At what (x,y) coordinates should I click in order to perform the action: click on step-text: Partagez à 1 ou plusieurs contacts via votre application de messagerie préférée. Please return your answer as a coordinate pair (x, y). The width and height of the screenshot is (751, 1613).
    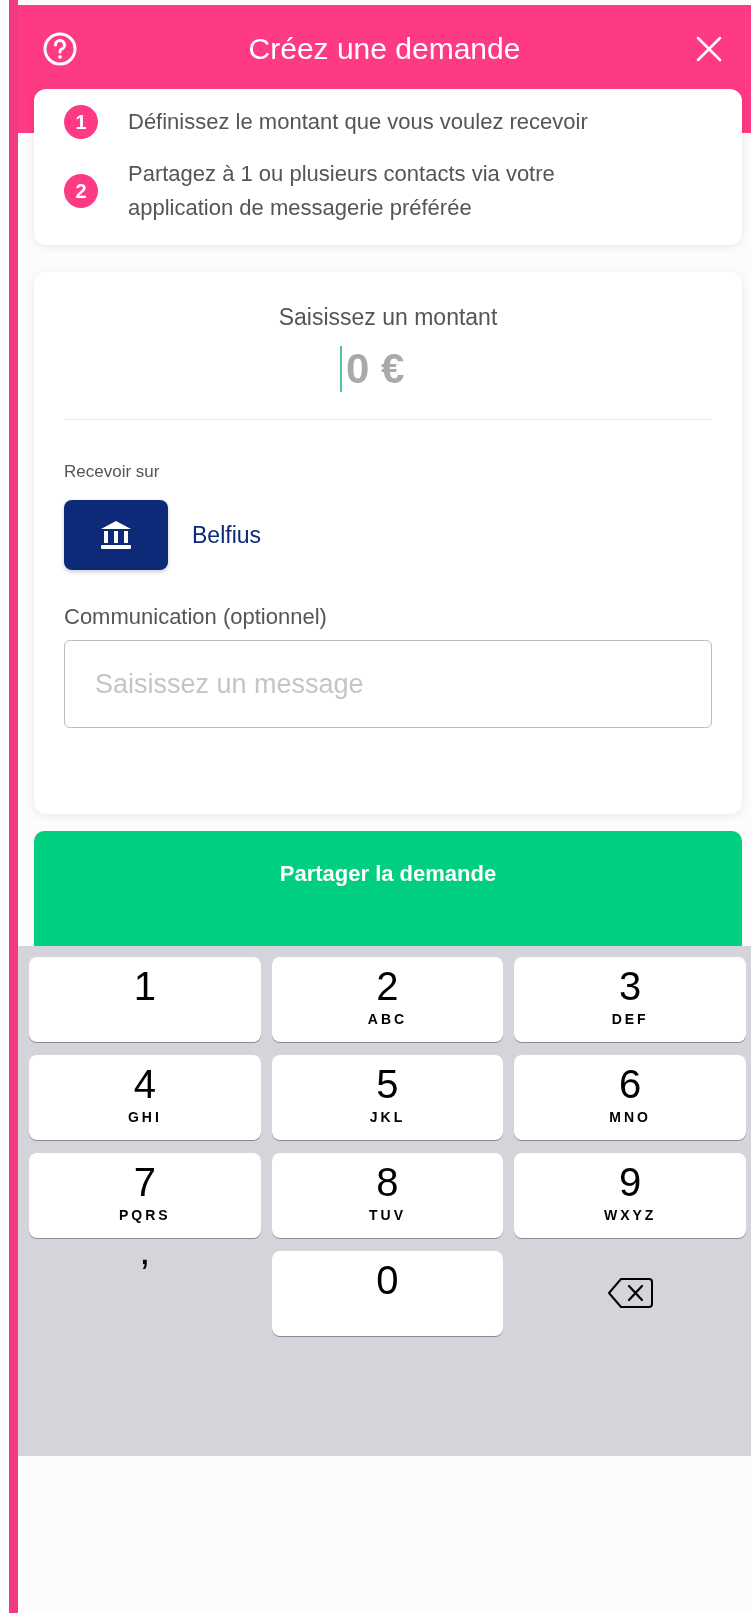
    Looking at the image, I should click on (342, 191).